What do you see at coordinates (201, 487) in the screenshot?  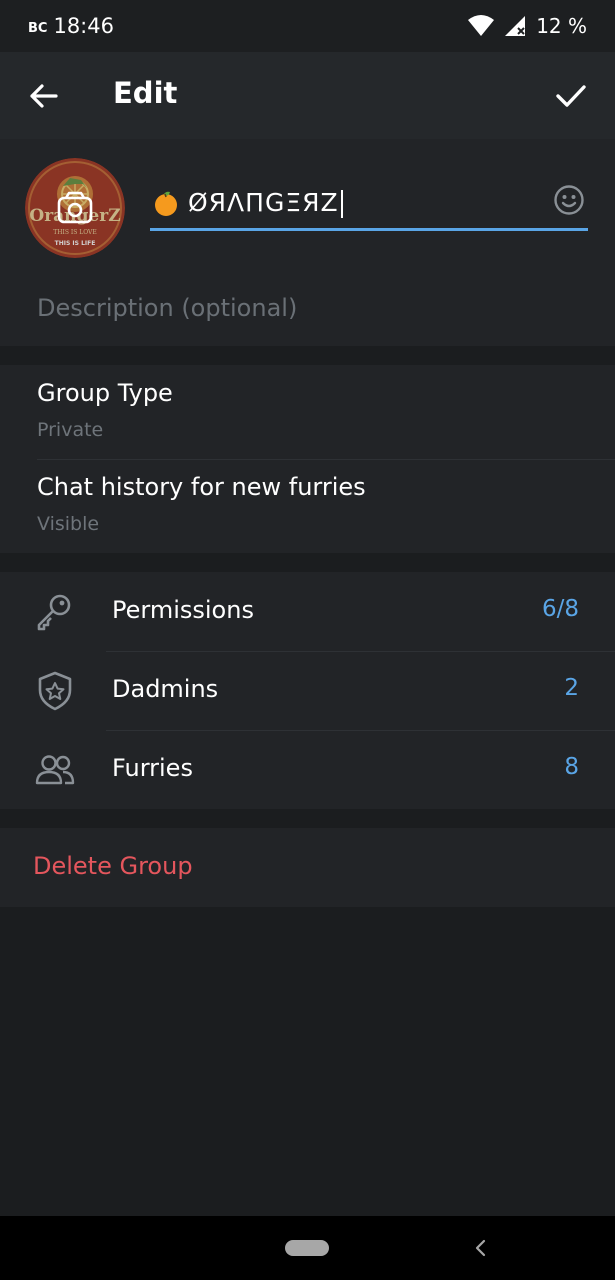 I see `chat-history-label: Chat history for new furries` at bounding box center [201, 487].